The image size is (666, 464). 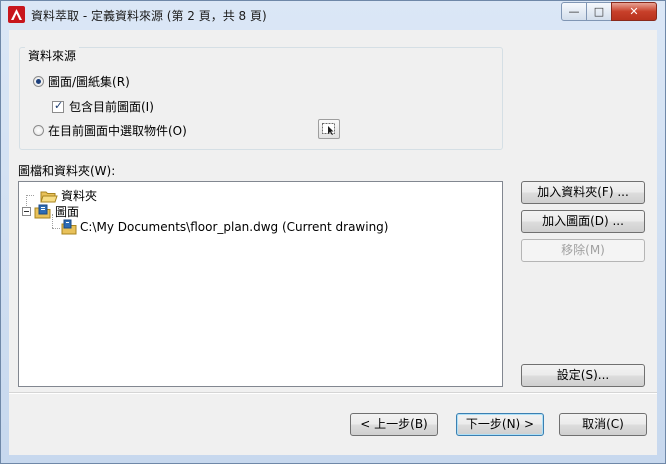 I want to click on close-icon: ✕, so click(x=634, y=11).